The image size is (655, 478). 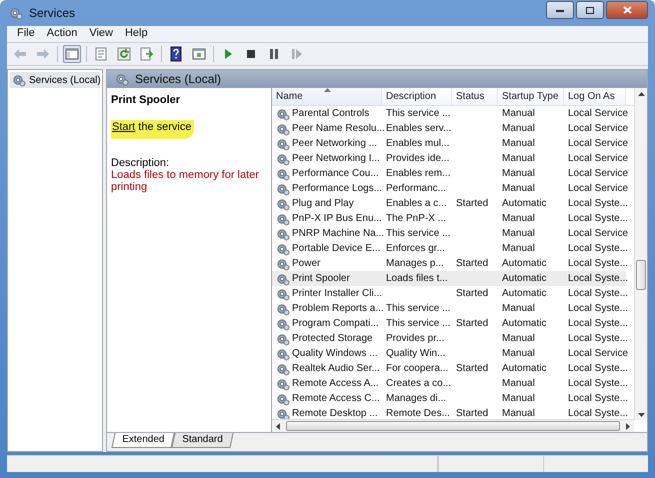 I want to click on menu-item: Action, so click(x=62, y=34).